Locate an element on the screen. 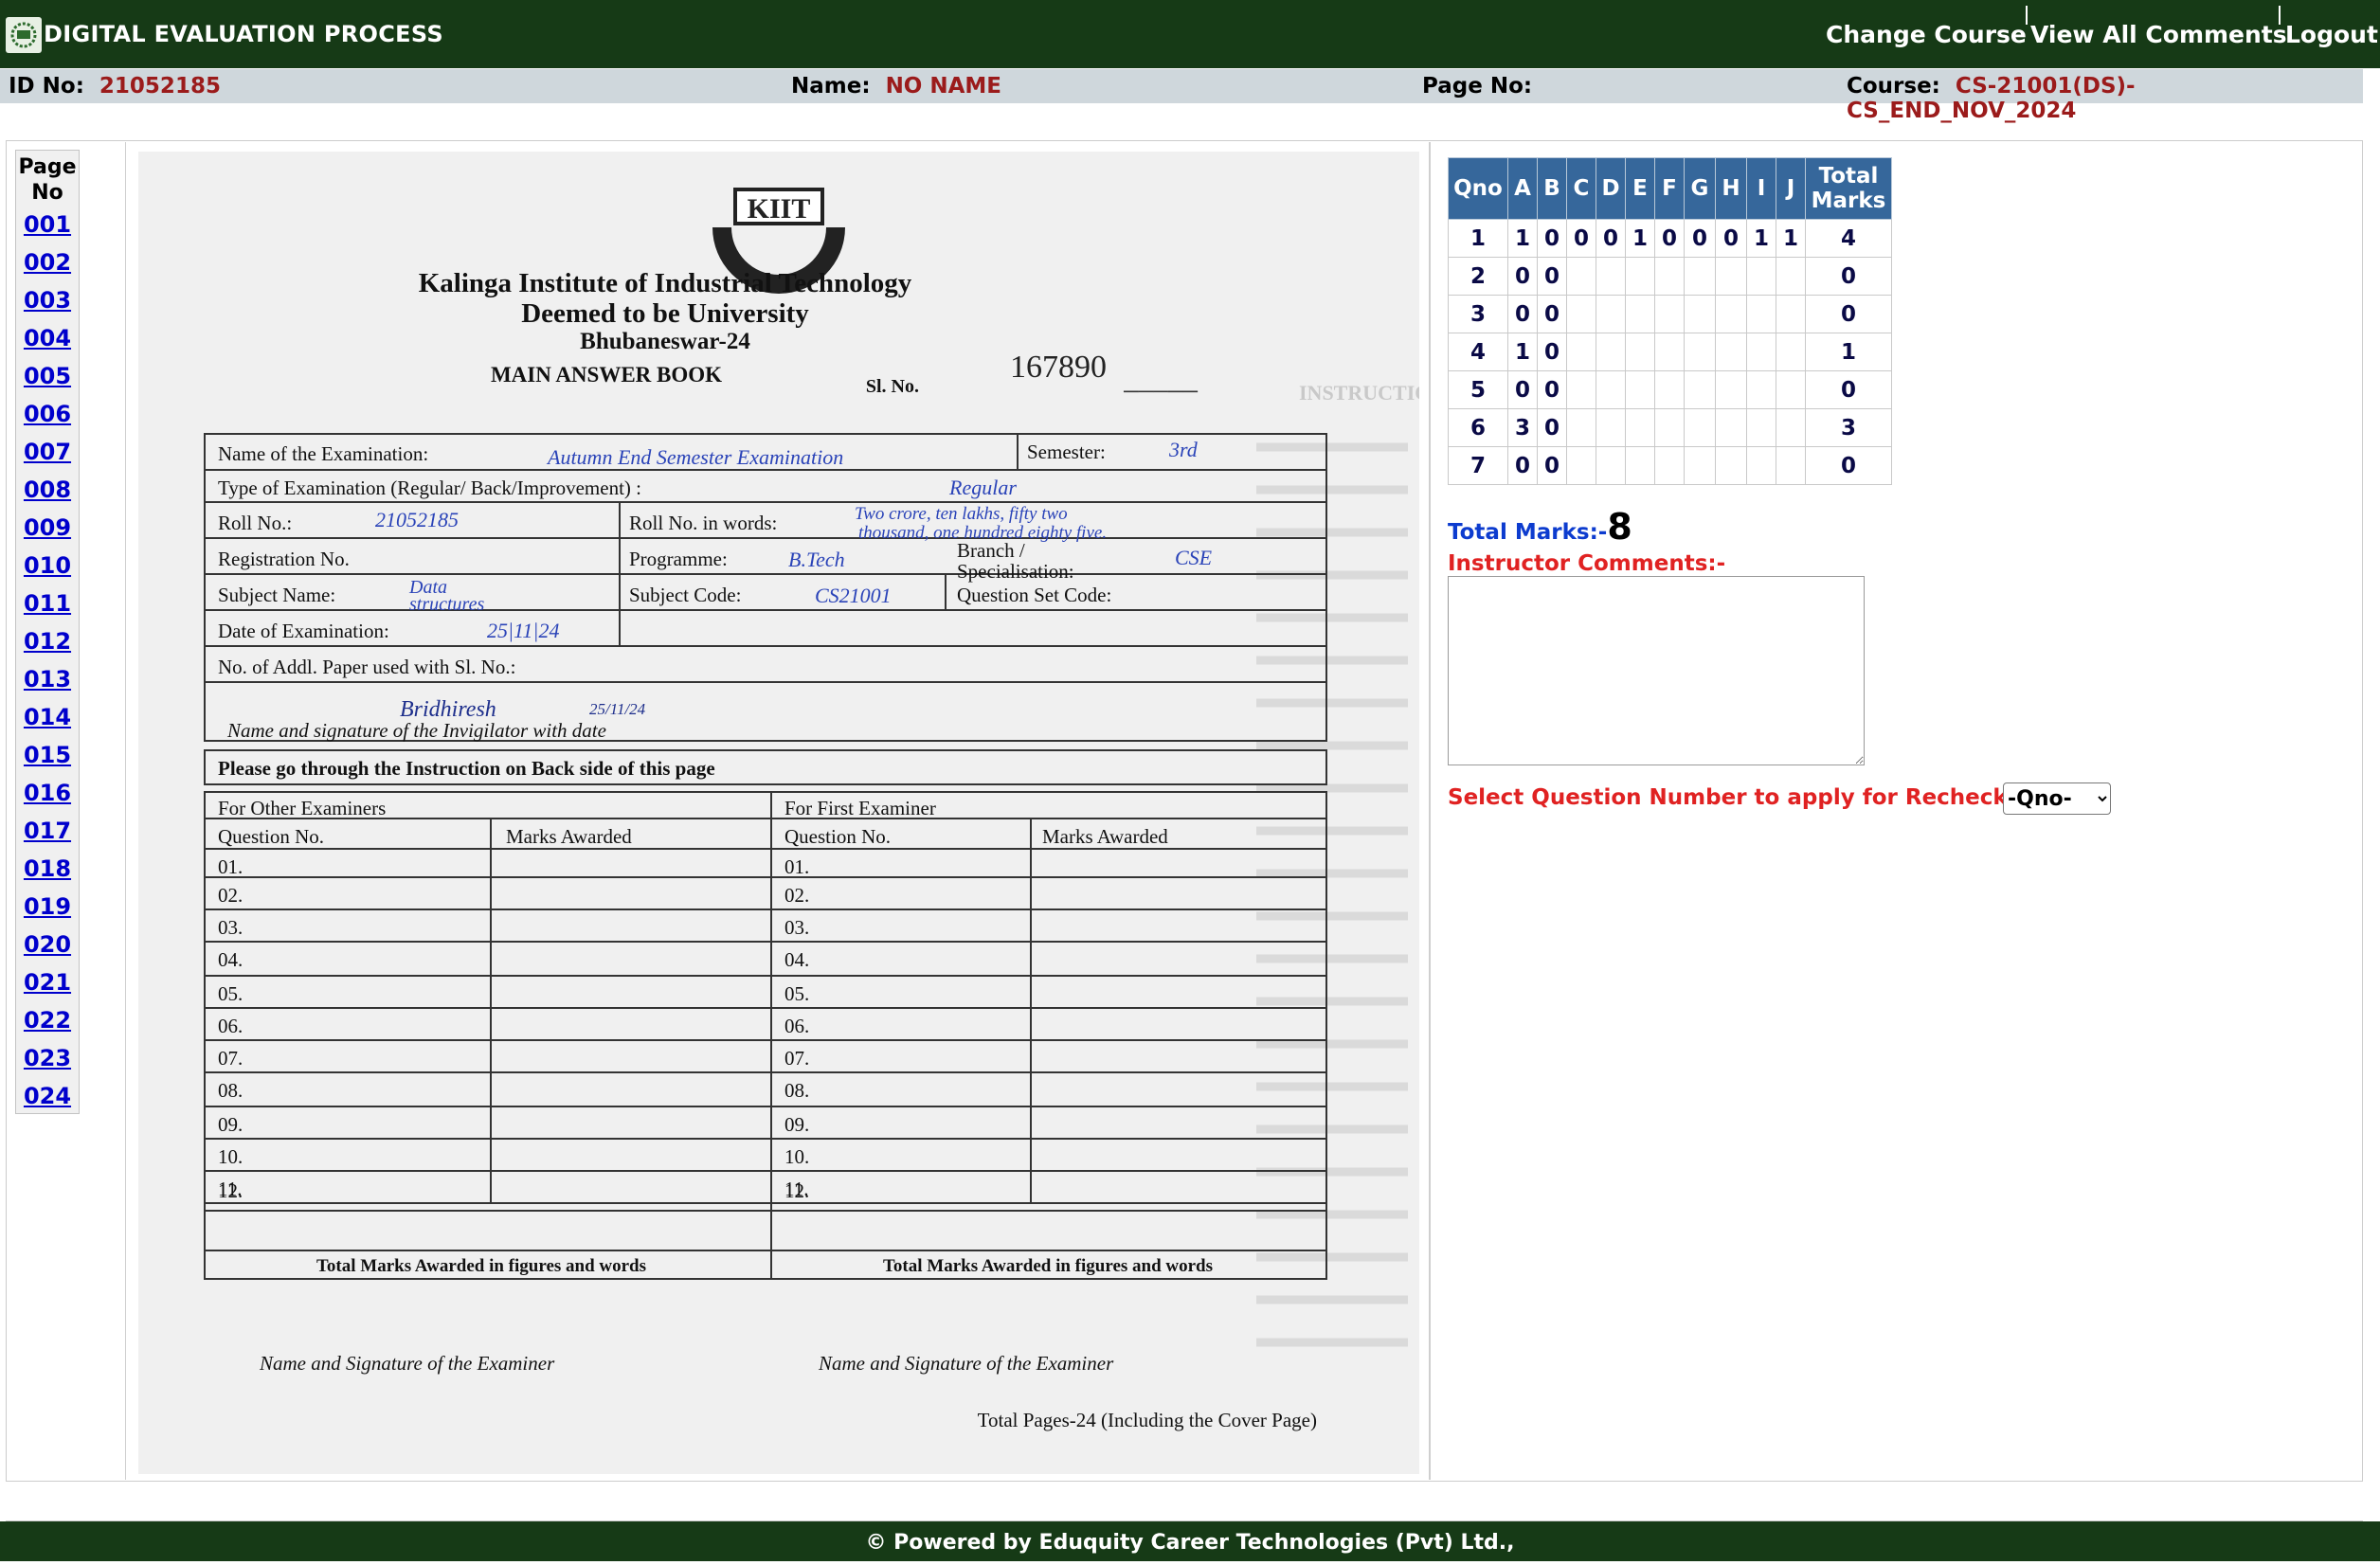 This screenshot has height=1565, width=2380. instructor-comments-label: Instructor Comments:- is located at coordinates (1587, 563).